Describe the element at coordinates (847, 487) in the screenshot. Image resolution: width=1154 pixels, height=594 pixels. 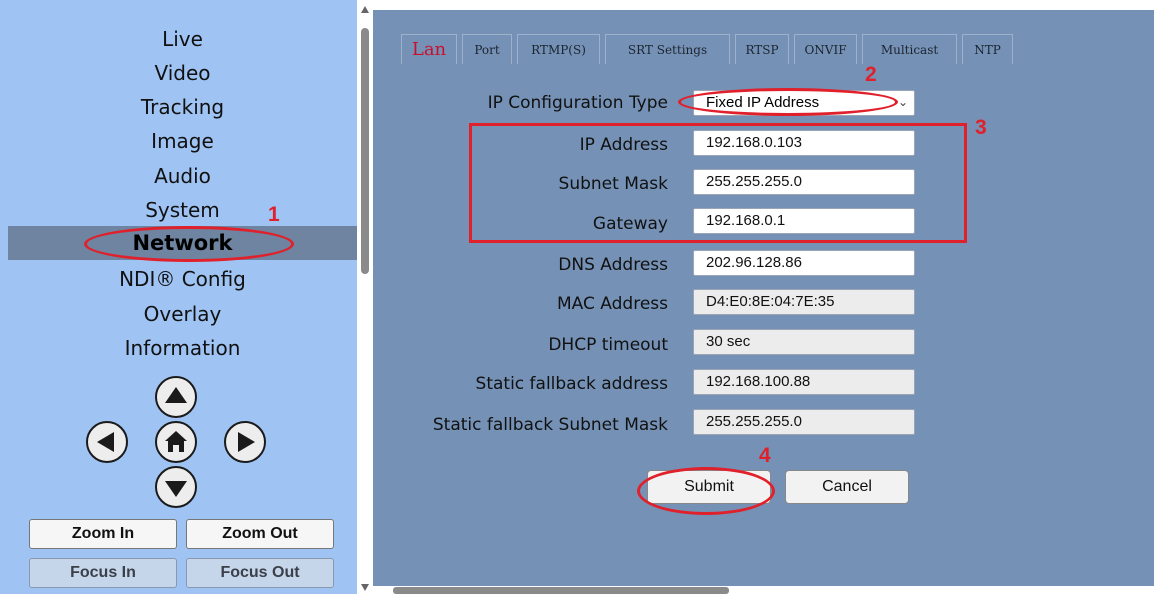
I see `cancel-button: Cancel` at that location.